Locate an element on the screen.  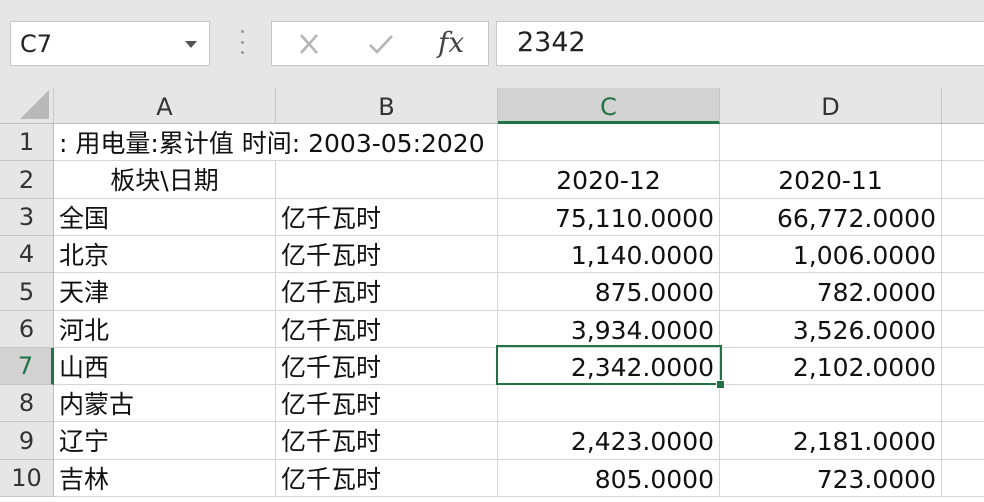
cell-e3 is located at coordinates (963, 217).